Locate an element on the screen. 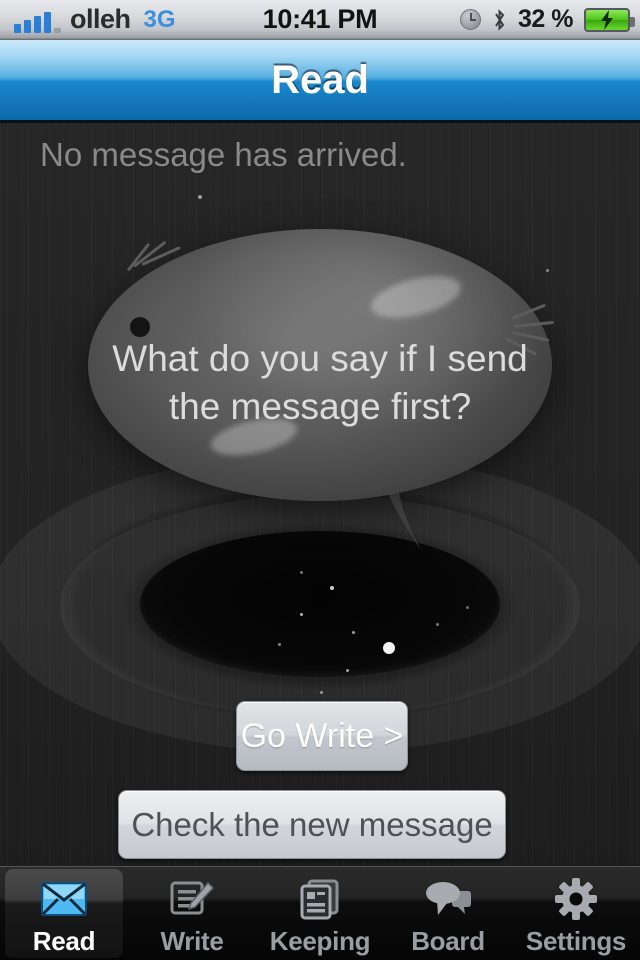 This screenshot has height=960, width=640. tab-label: Write is located at coordinates (192, 941).